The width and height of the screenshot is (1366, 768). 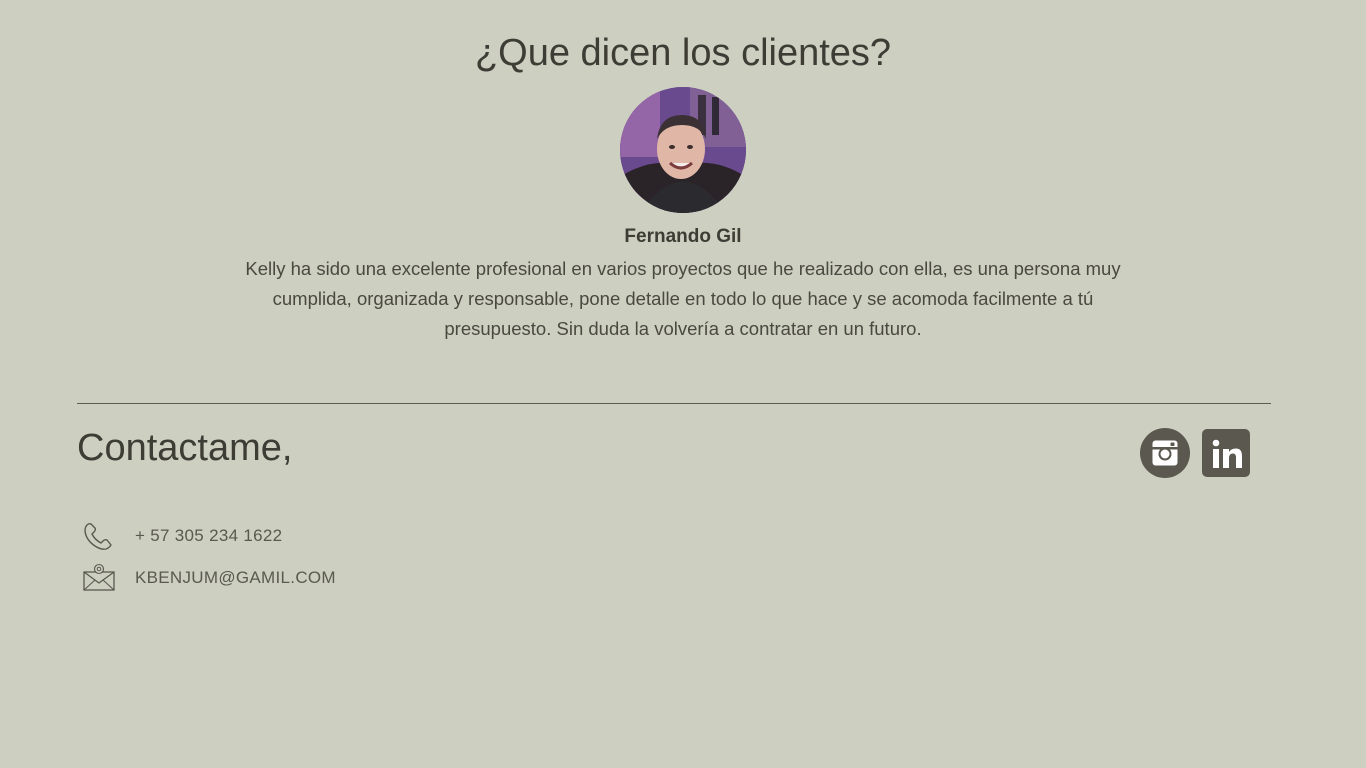 I want to click on instagram-icon, so click(x=1165, y=453).